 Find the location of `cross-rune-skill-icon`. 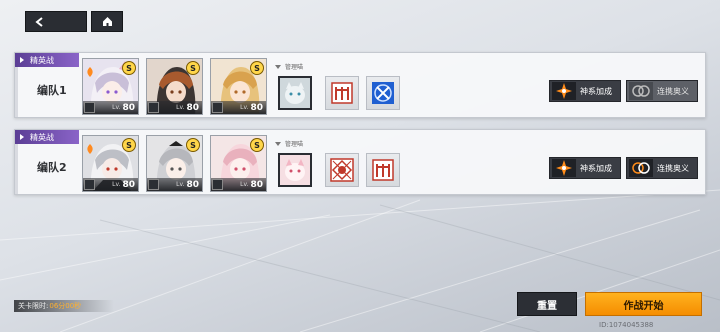

cross-rune-skill-icon is located at coordinates (383, 93).